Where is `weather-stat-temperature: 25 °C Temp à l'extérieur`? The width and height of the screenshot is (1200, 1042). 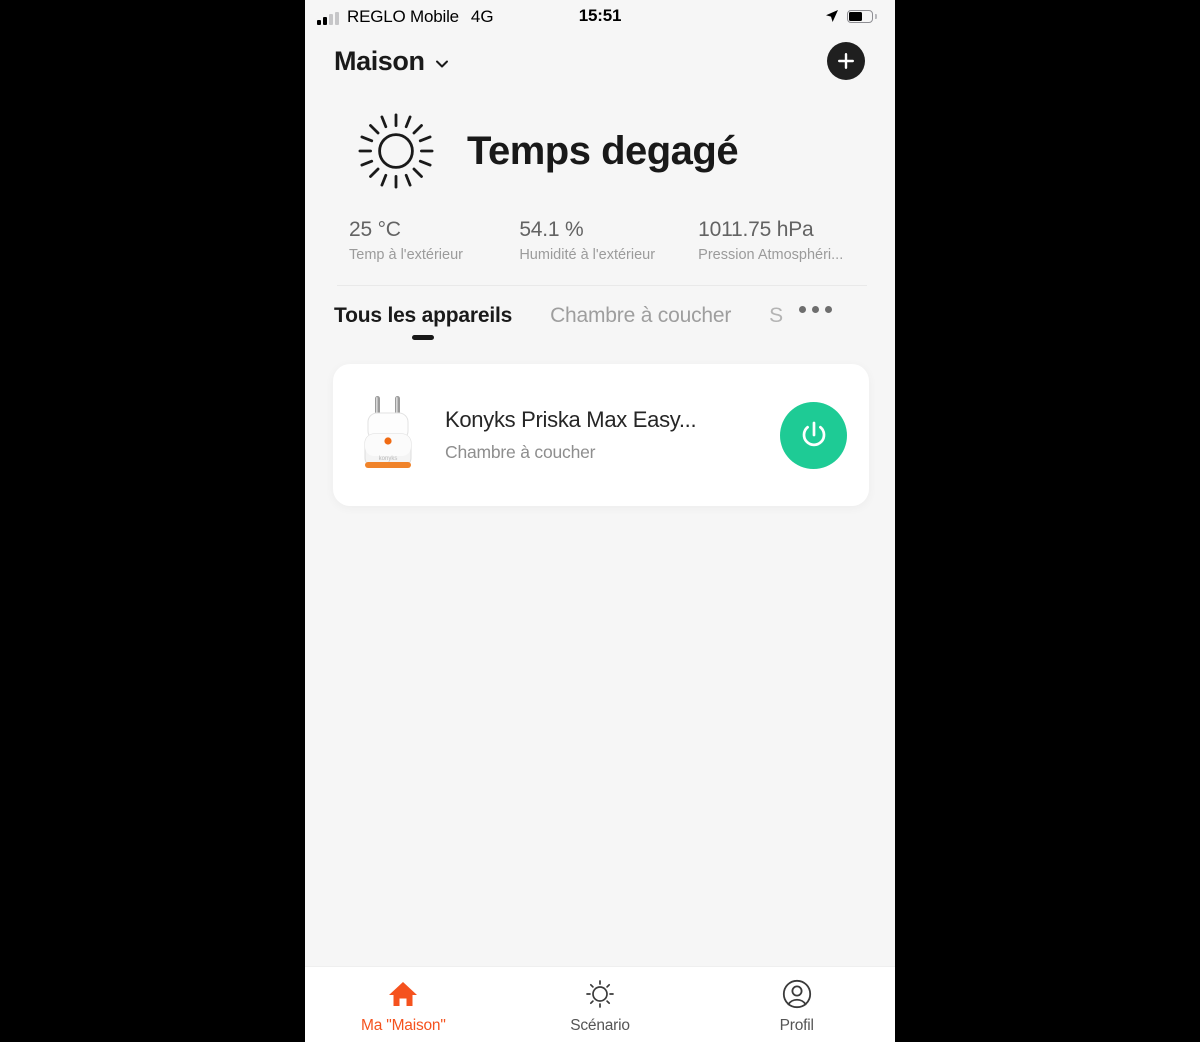 weather-stat-temperature: 25 °C Temp à l'extérieur is located at coordinates (434, 240).